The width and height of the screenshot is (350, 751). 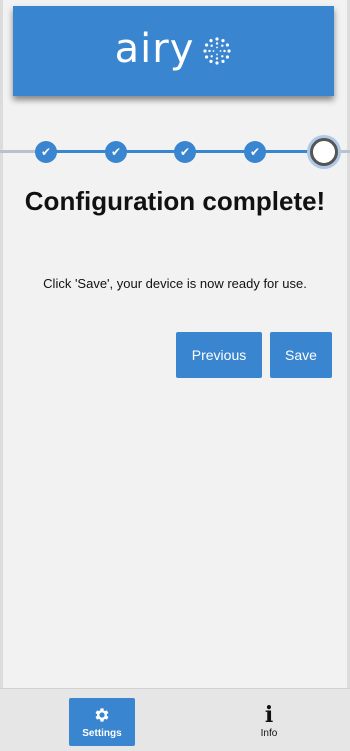 What do you see at coordinates (1, 375) in the screenshot?
I see `left-edge` at bounding box center [1, 375].